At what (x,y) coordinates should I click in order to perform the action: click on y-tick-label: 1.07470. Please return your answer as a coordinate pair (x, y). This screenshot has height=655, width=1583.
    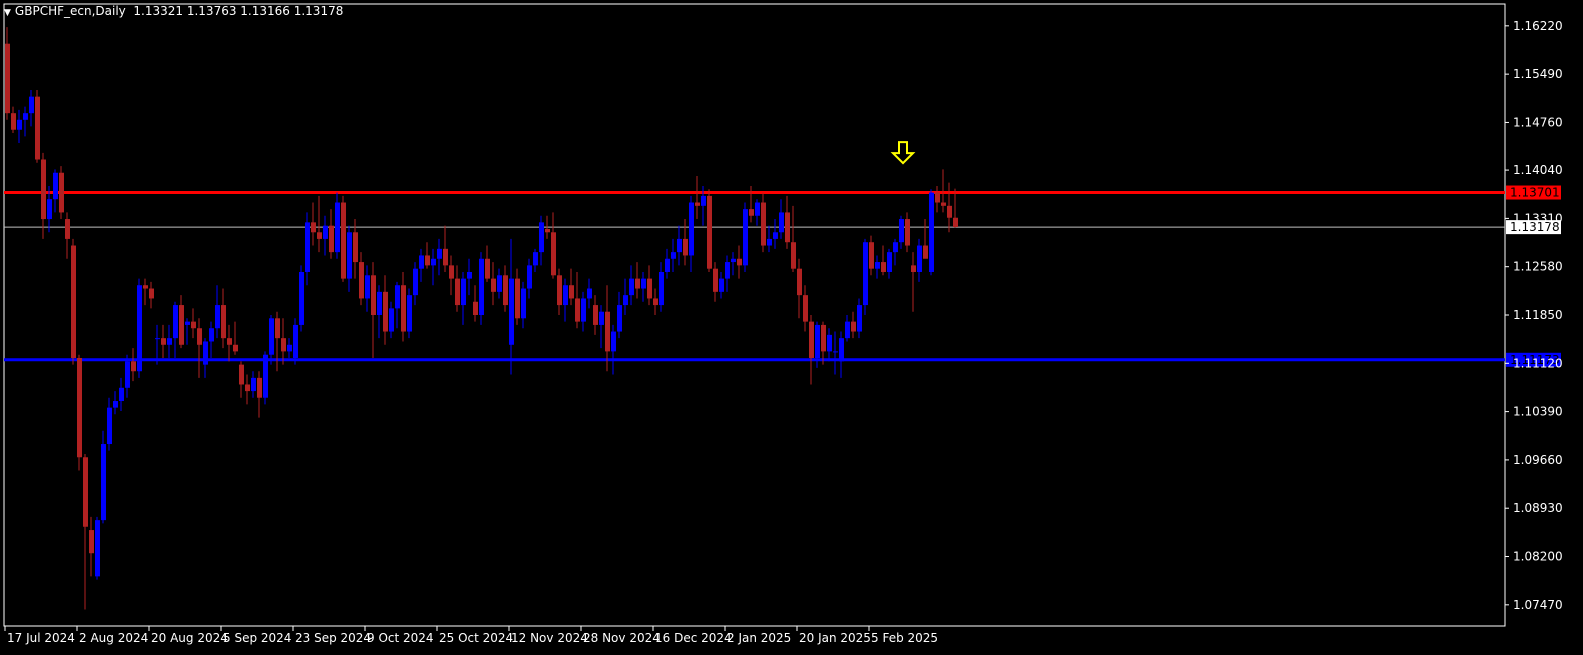
    Looking at the image, I should click on (1538, 605).